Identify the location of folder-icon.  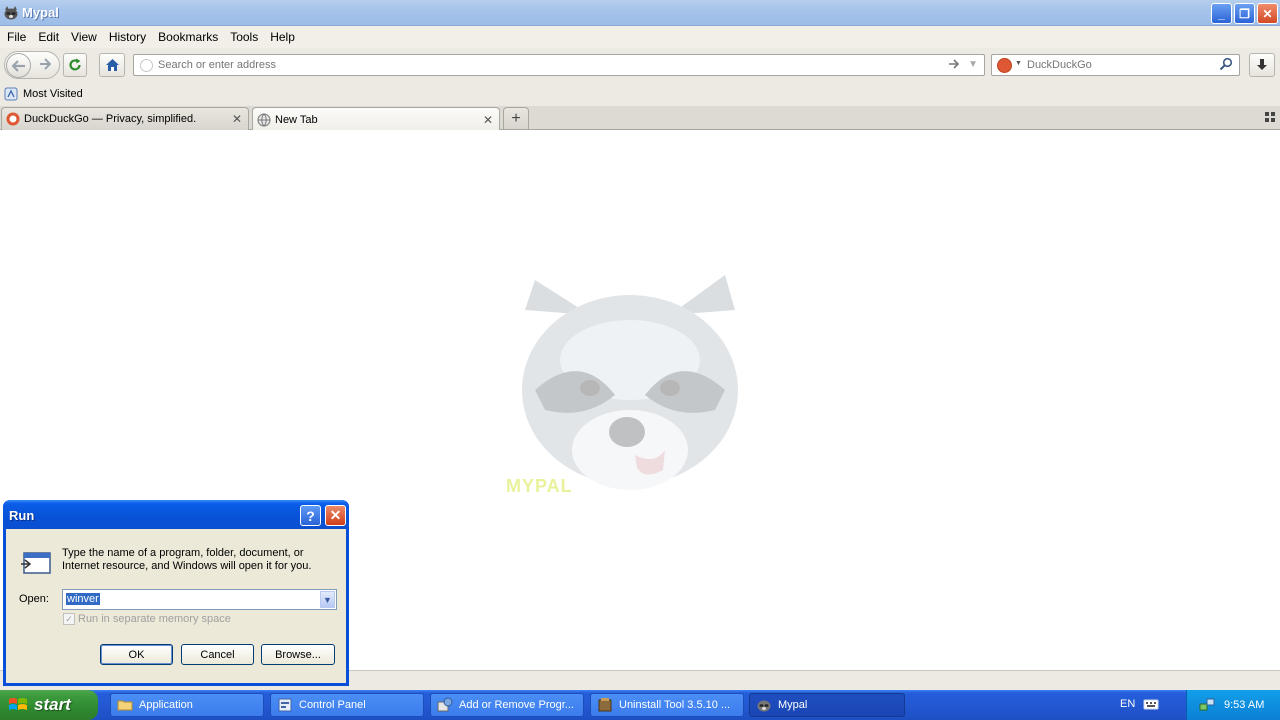
(125, 705).